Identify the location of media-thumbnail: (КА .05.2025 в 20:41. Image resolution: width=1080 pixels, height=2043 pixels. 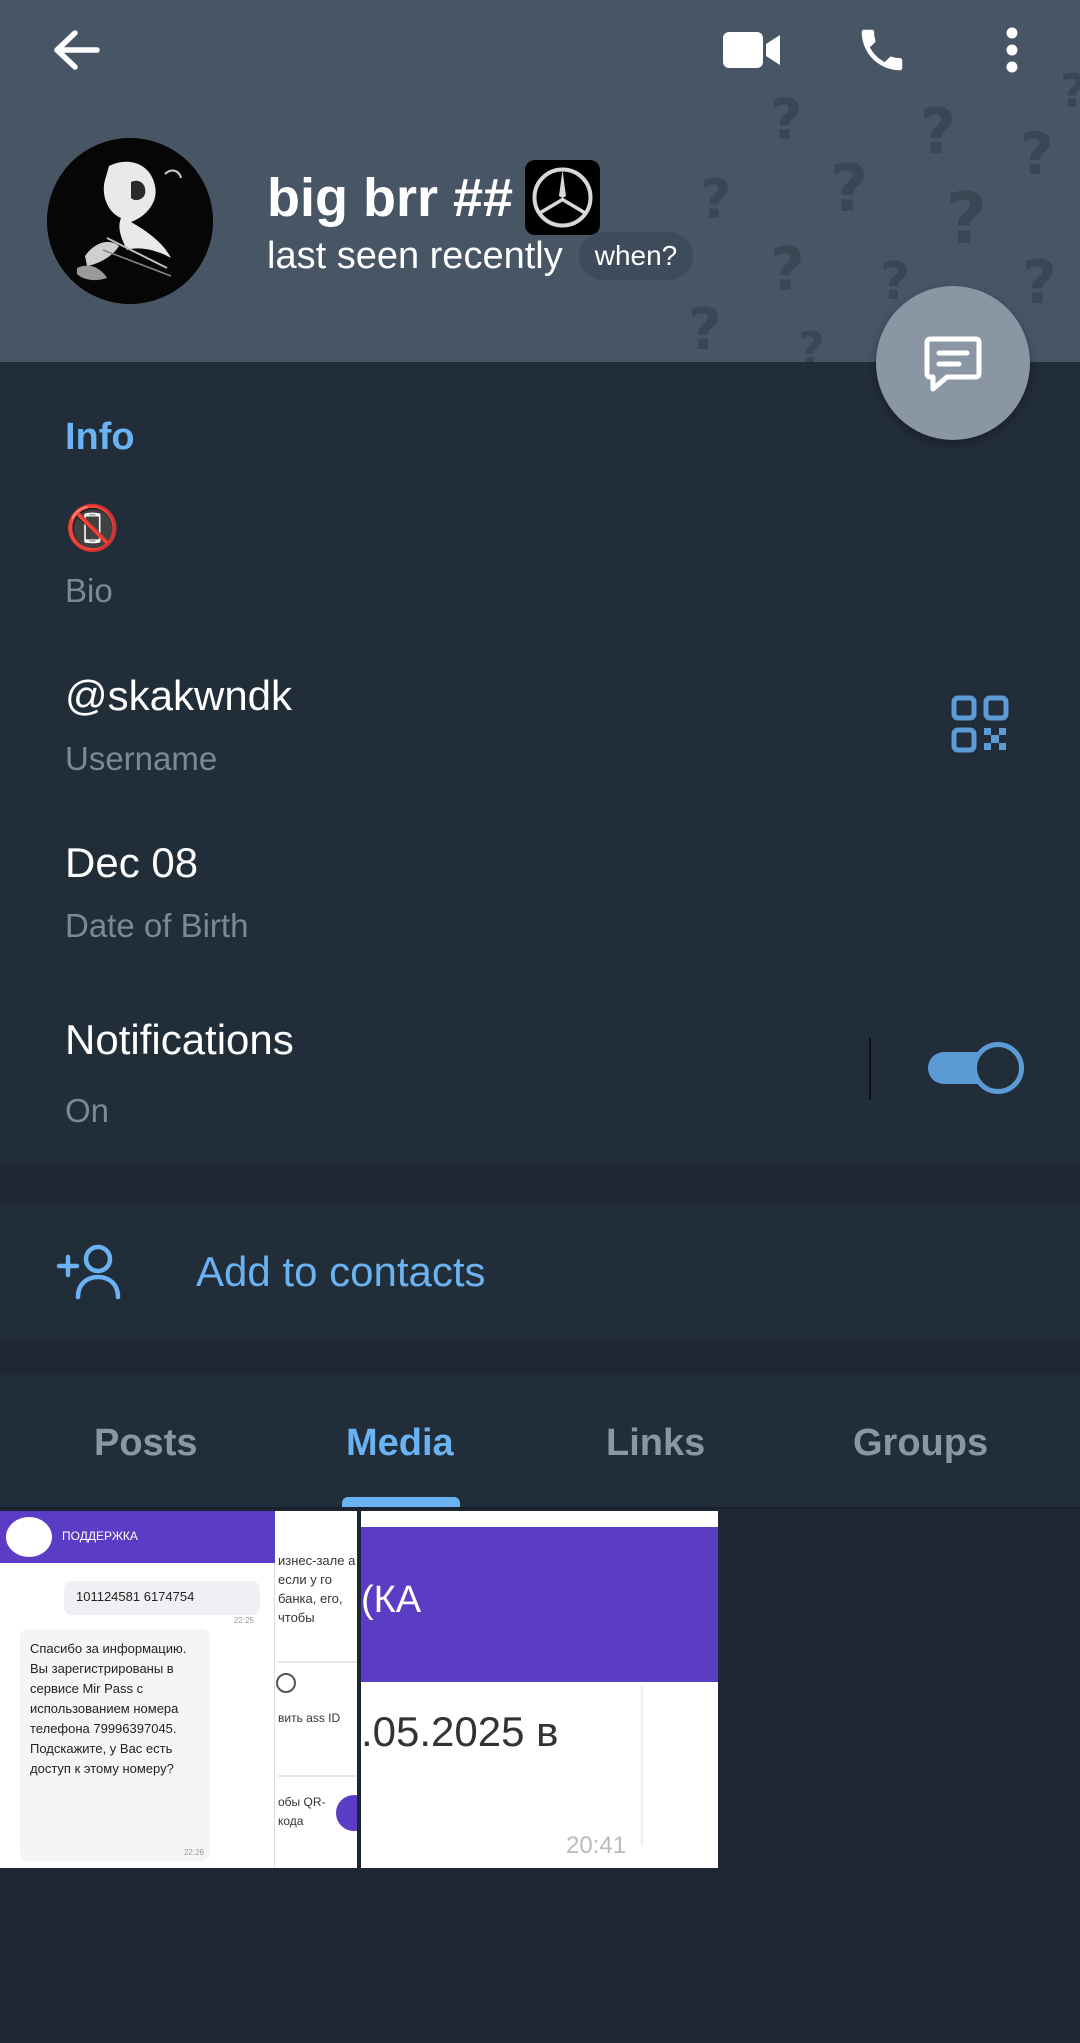
(539, 1689).